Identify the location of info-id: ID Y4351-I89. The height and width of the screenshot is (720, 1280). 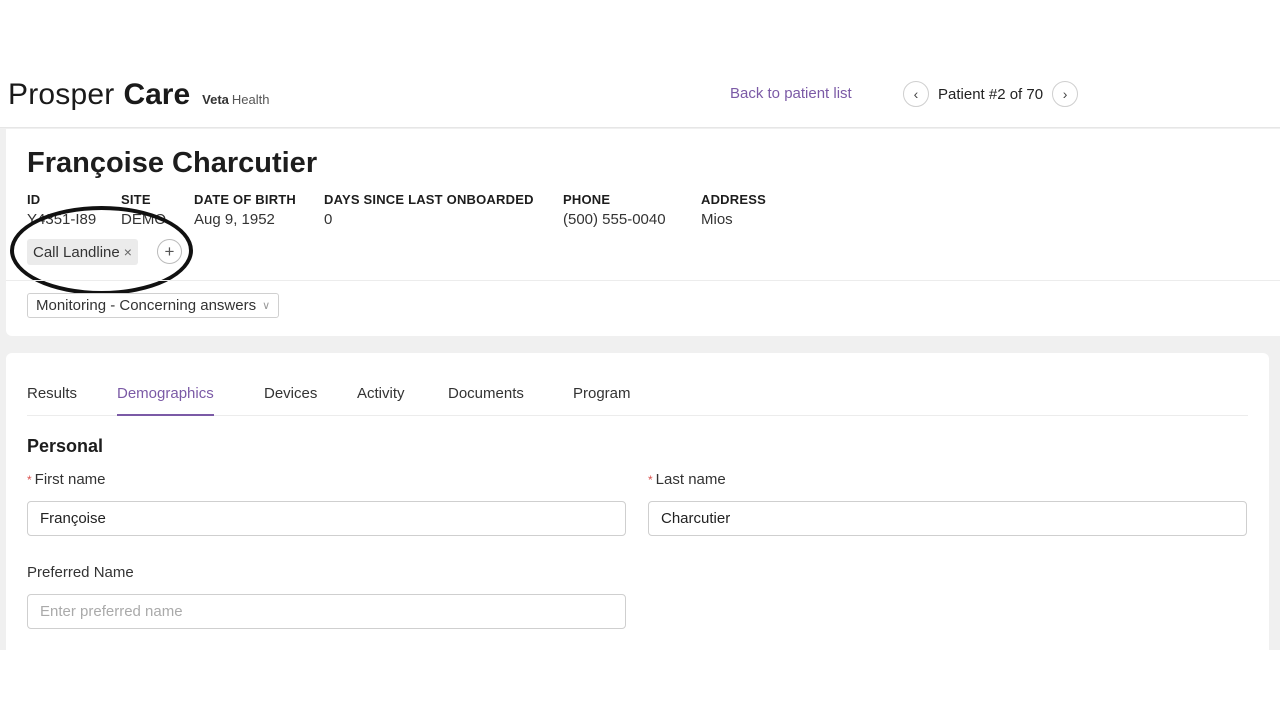
(61, 210).